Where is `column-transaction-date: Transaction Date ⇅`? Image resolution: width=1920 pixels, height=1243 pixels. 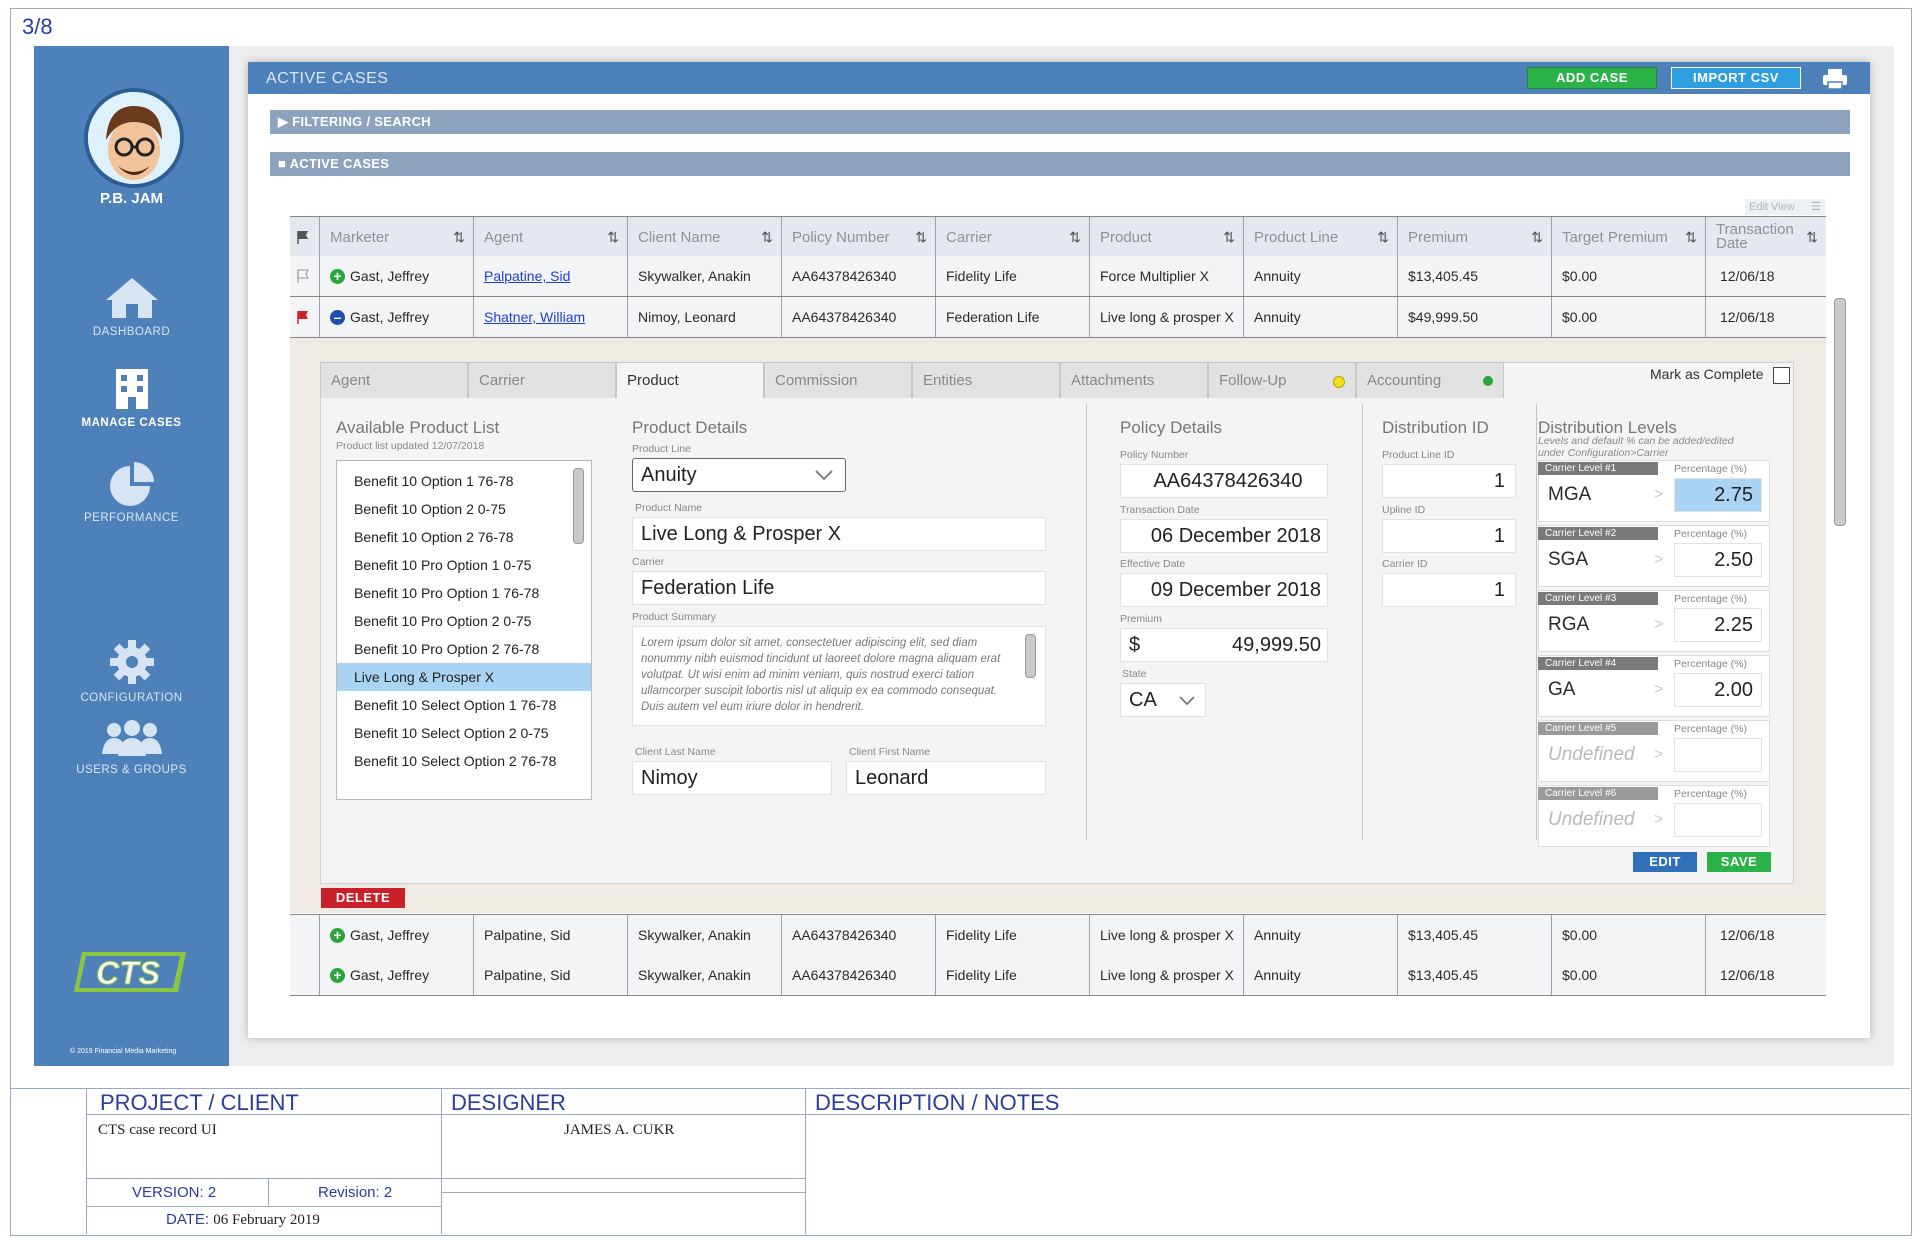 column-transaction-date: Transaction Date ⇅ is located at coordinates (1766, 237).